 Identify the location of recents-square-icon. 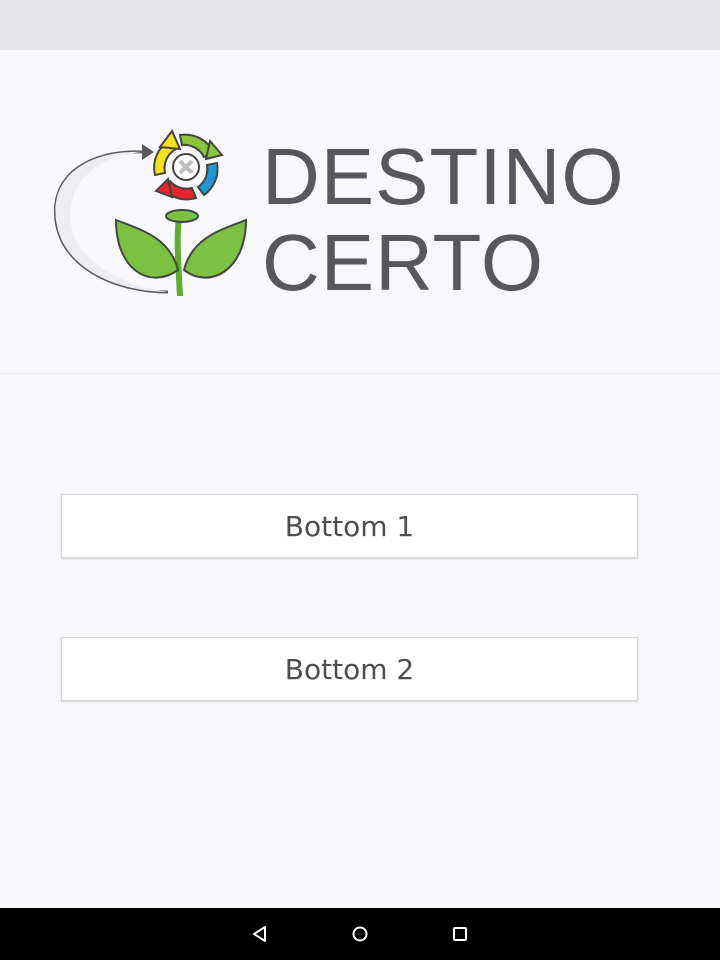
(460, 934).